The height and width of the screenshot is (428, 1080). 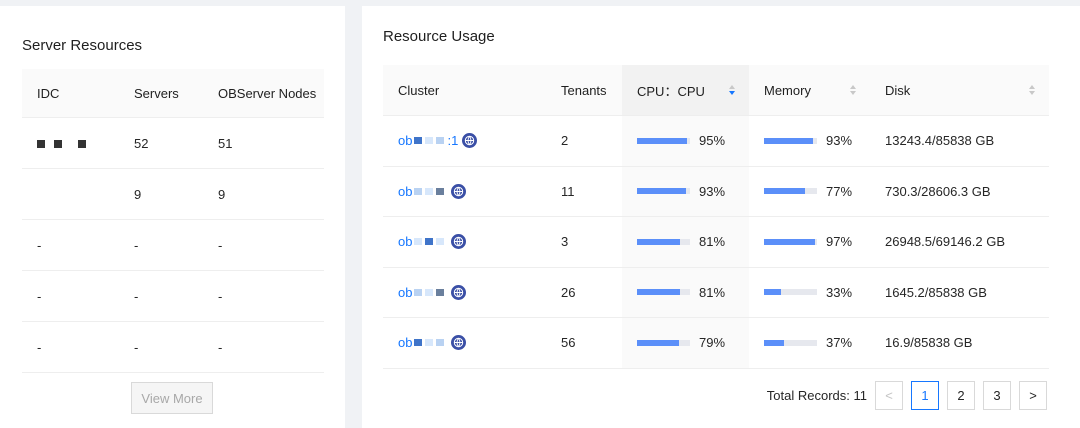 I want to click on column-header-cpu: CPU：CPU, so click(x=685, y=90).